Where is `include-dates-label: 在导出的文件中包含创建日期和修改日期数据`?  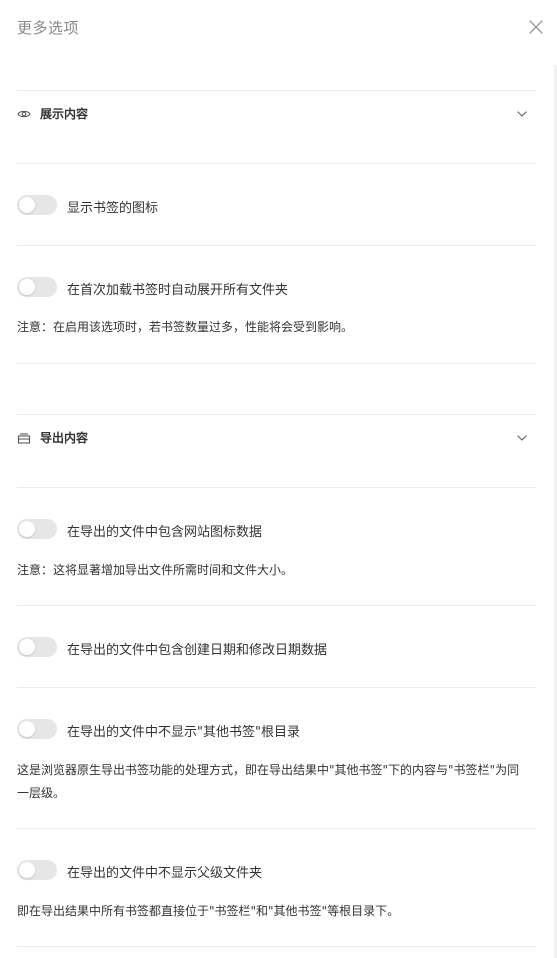
include-dates-label: 在导出的文件中包含创建日期和修改日期数据 is located at coordinates (197, 650).